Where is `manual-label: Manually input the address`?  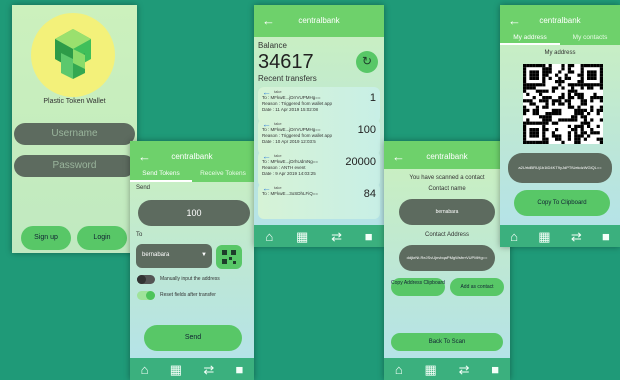 manual-label: Manually input the address is located at coordinates (190, 279).